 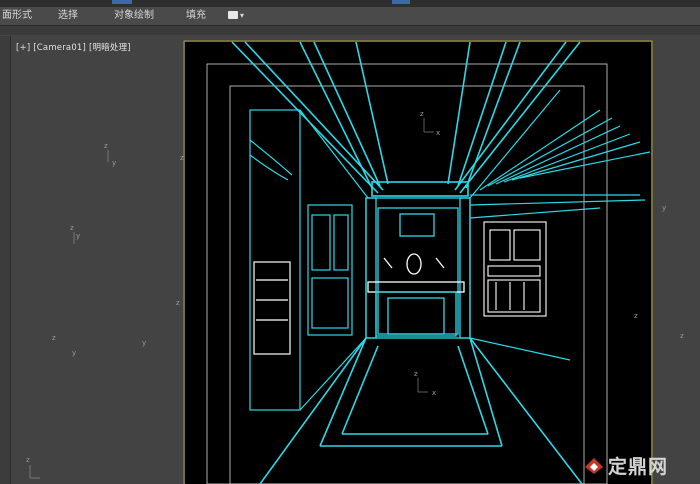 What do you see at coordinates (594, 466) in the screenshot?
I see `watermark-logo-icon` at bounding box center [594, 466].